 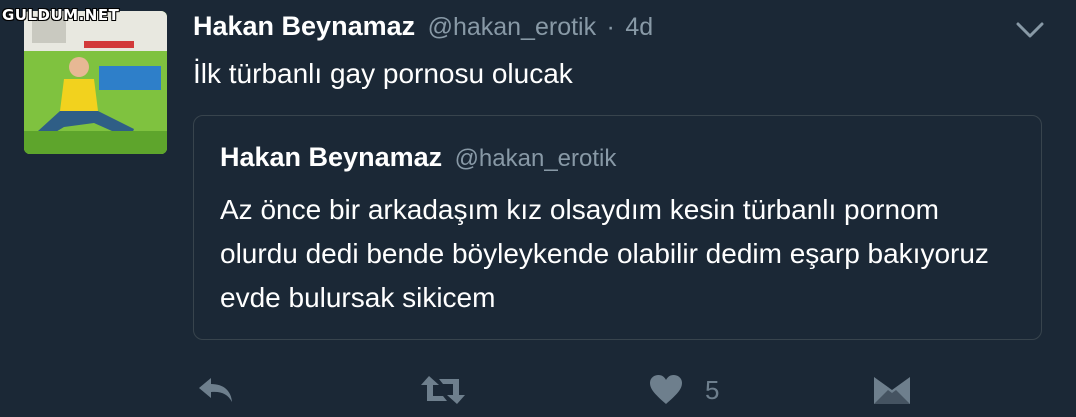 I want to click on like-button: 5, so click(x=684, y=390).